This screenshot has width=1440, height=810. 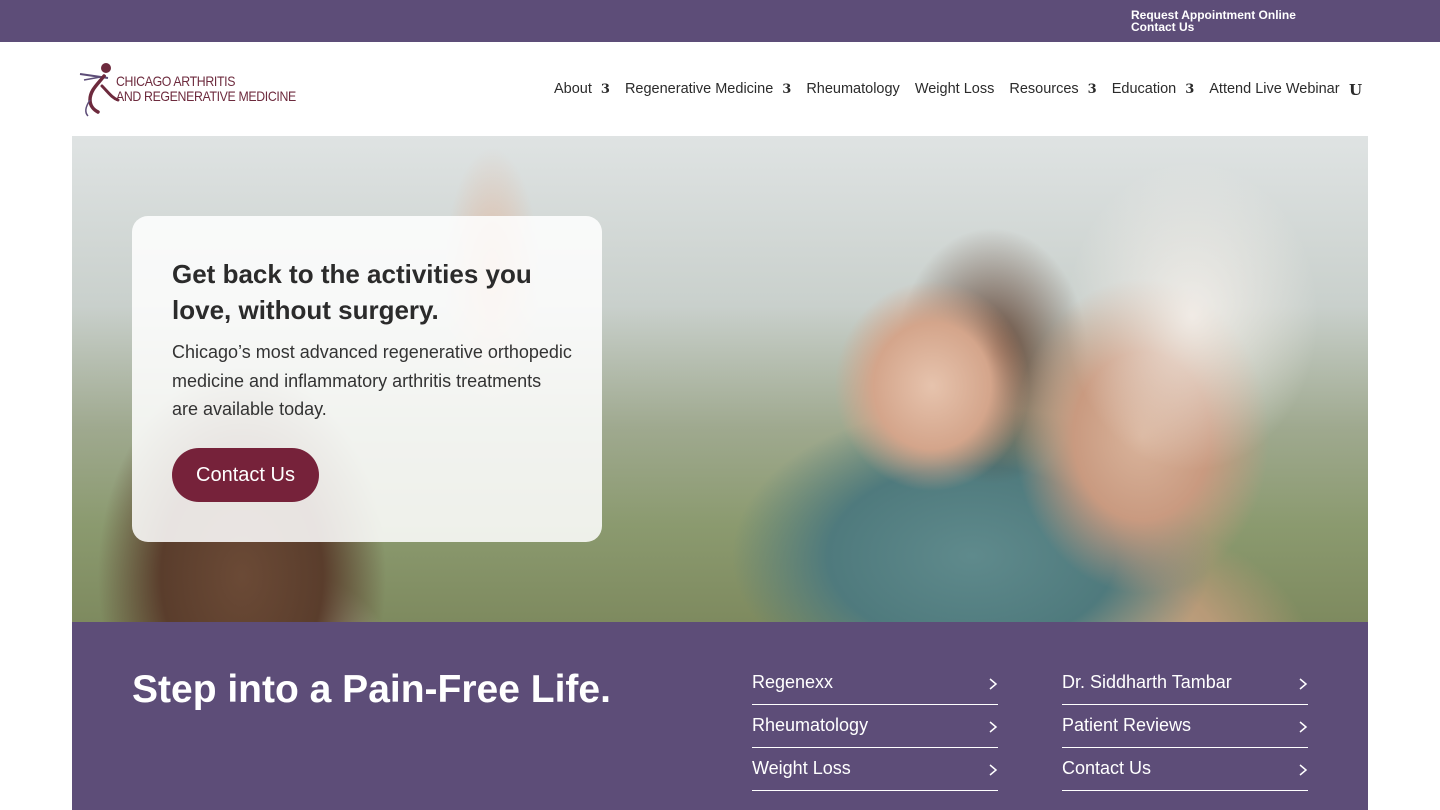 What do you see at coordinates (1213, 27) in the screenshot?
I see `topbar-contact-link: Contact Us` at bounding box center [1213, 27].